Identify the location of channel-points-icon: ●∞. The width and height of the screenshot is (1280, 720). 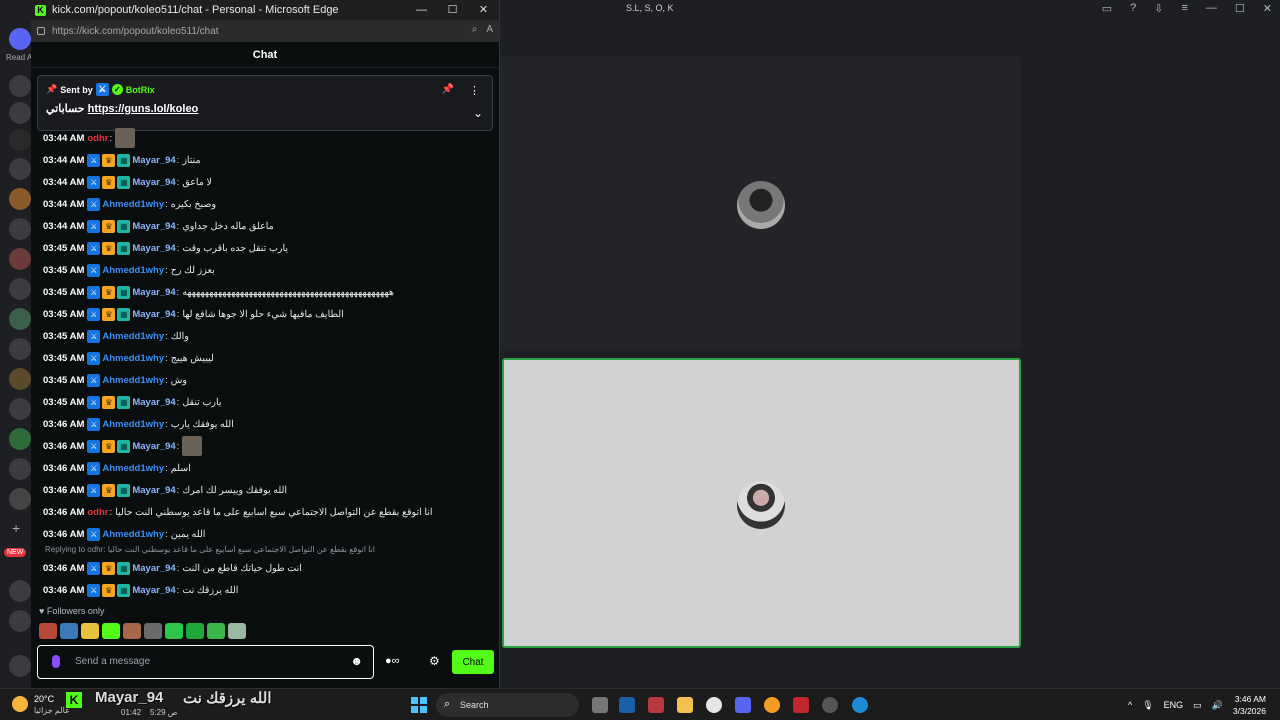
(392, 661).